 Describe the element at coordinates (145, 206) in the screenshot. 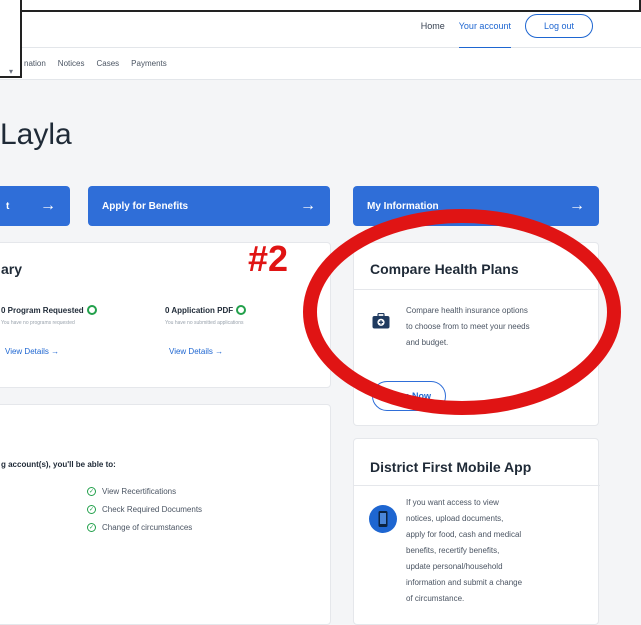

I see `action-label: Apply for Benefits` at that location.